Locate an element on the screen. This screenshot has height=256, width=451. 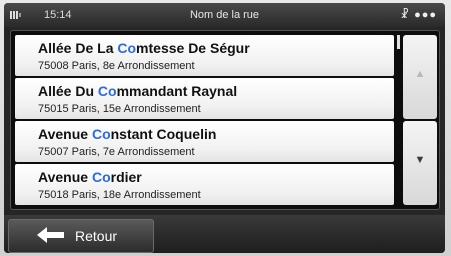
arrow-left-icon is located at coordinates (50, 235).